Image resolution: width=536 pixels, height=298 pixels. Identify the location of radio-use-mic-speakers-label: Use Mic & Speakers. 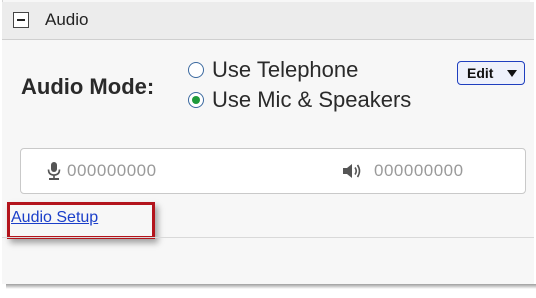
(312, 99).